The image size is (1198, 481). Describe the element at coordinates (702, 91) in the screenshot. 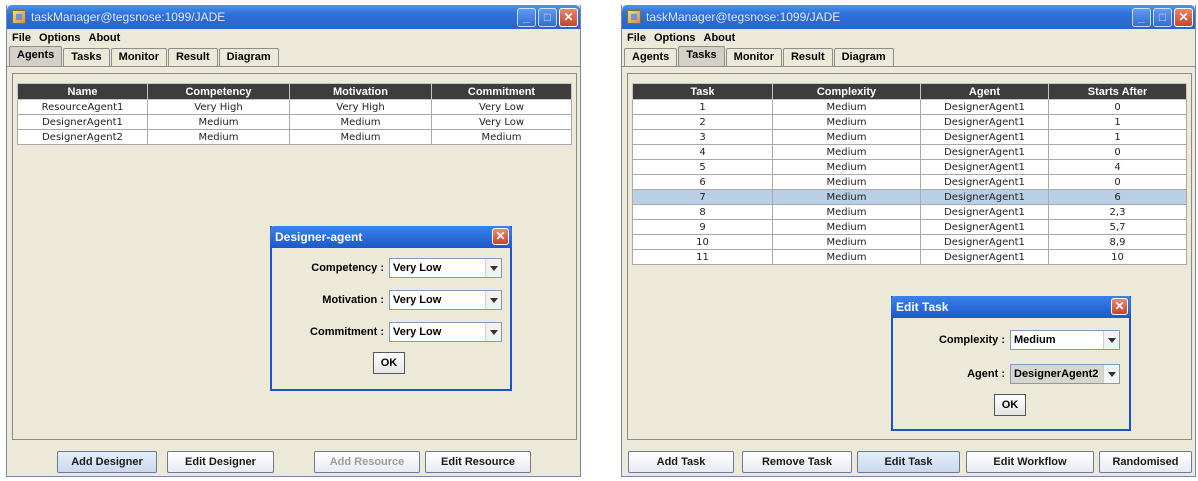

I see `column-header-task: Task` at that location.